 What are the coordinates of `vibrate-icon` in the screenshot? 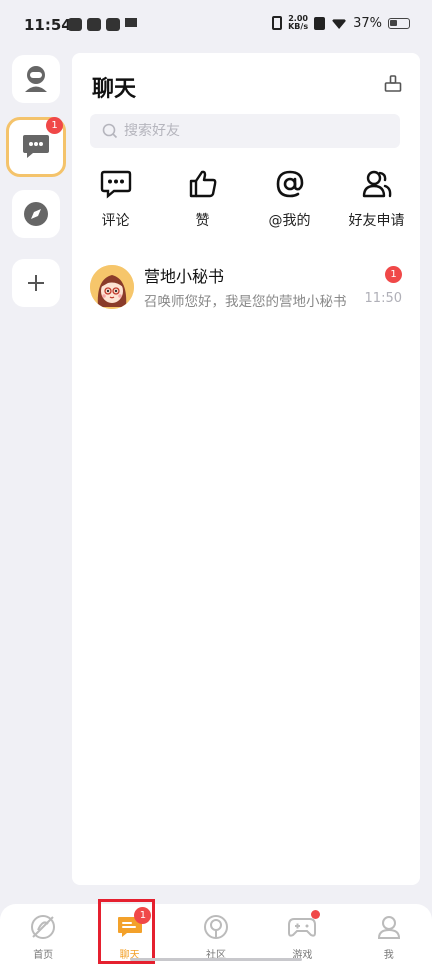 It's located at (277, 23).